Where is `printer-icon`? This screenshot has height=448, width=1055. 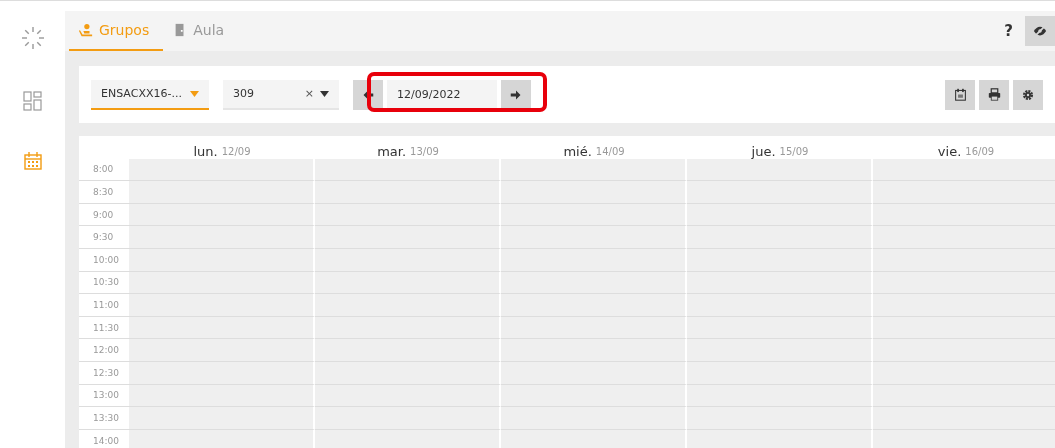 printer-icon is located at coordinates (994, 94).